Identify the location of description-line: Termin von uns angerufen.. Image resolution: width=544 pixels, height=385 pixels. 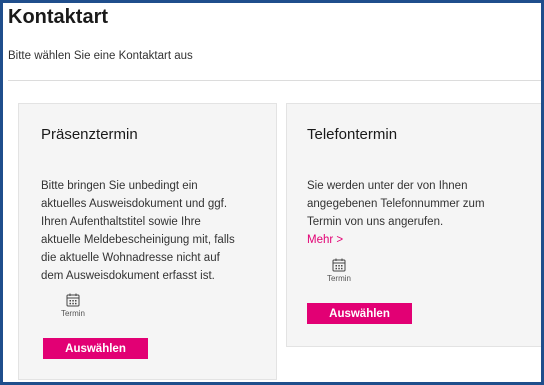
(375, 222).